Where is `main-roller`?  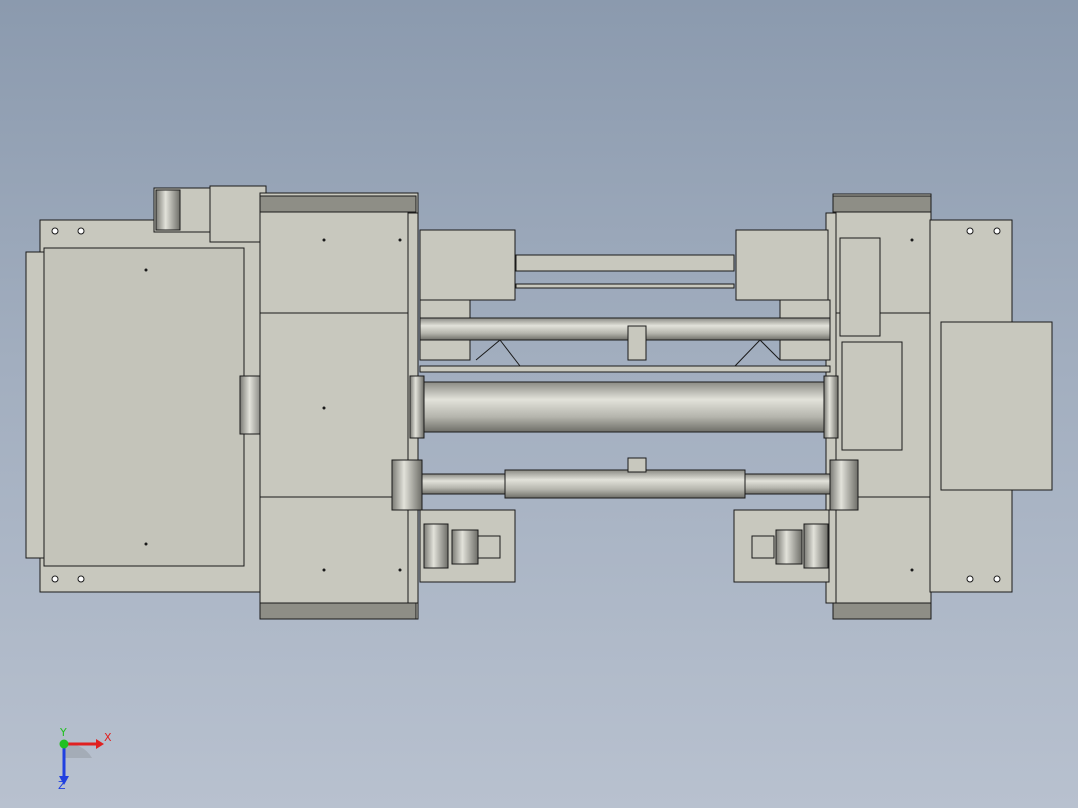 main-roller is located at coordinates (625, 407).